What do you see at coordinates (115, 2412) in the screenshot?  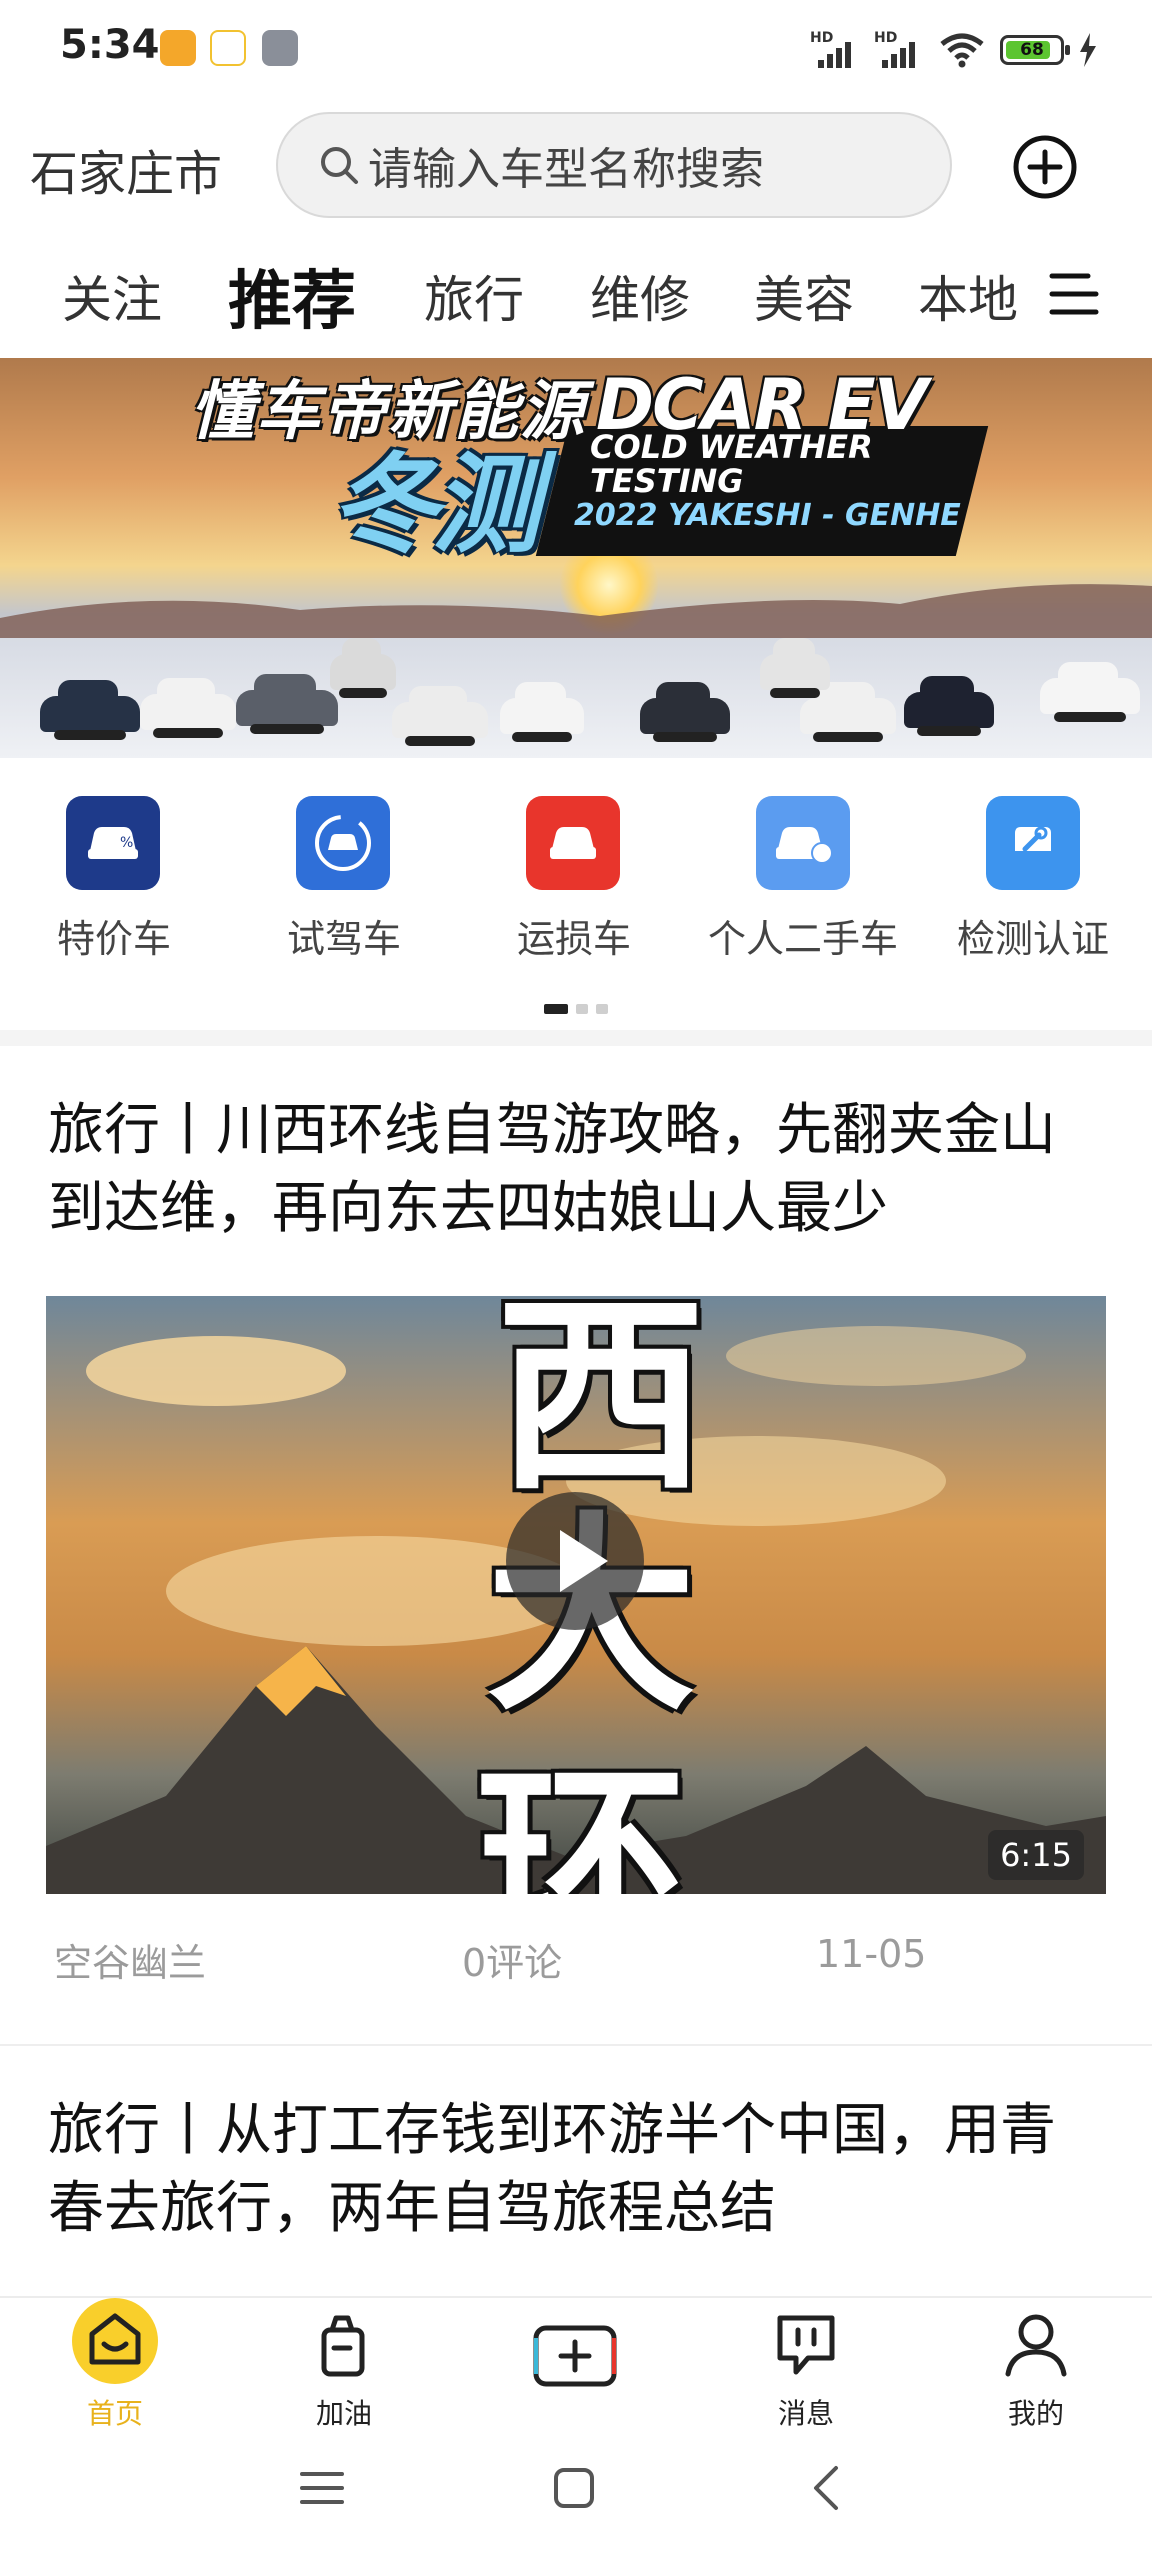 I see `nav-label-home: 首页` at bounding box center [115, 2412].